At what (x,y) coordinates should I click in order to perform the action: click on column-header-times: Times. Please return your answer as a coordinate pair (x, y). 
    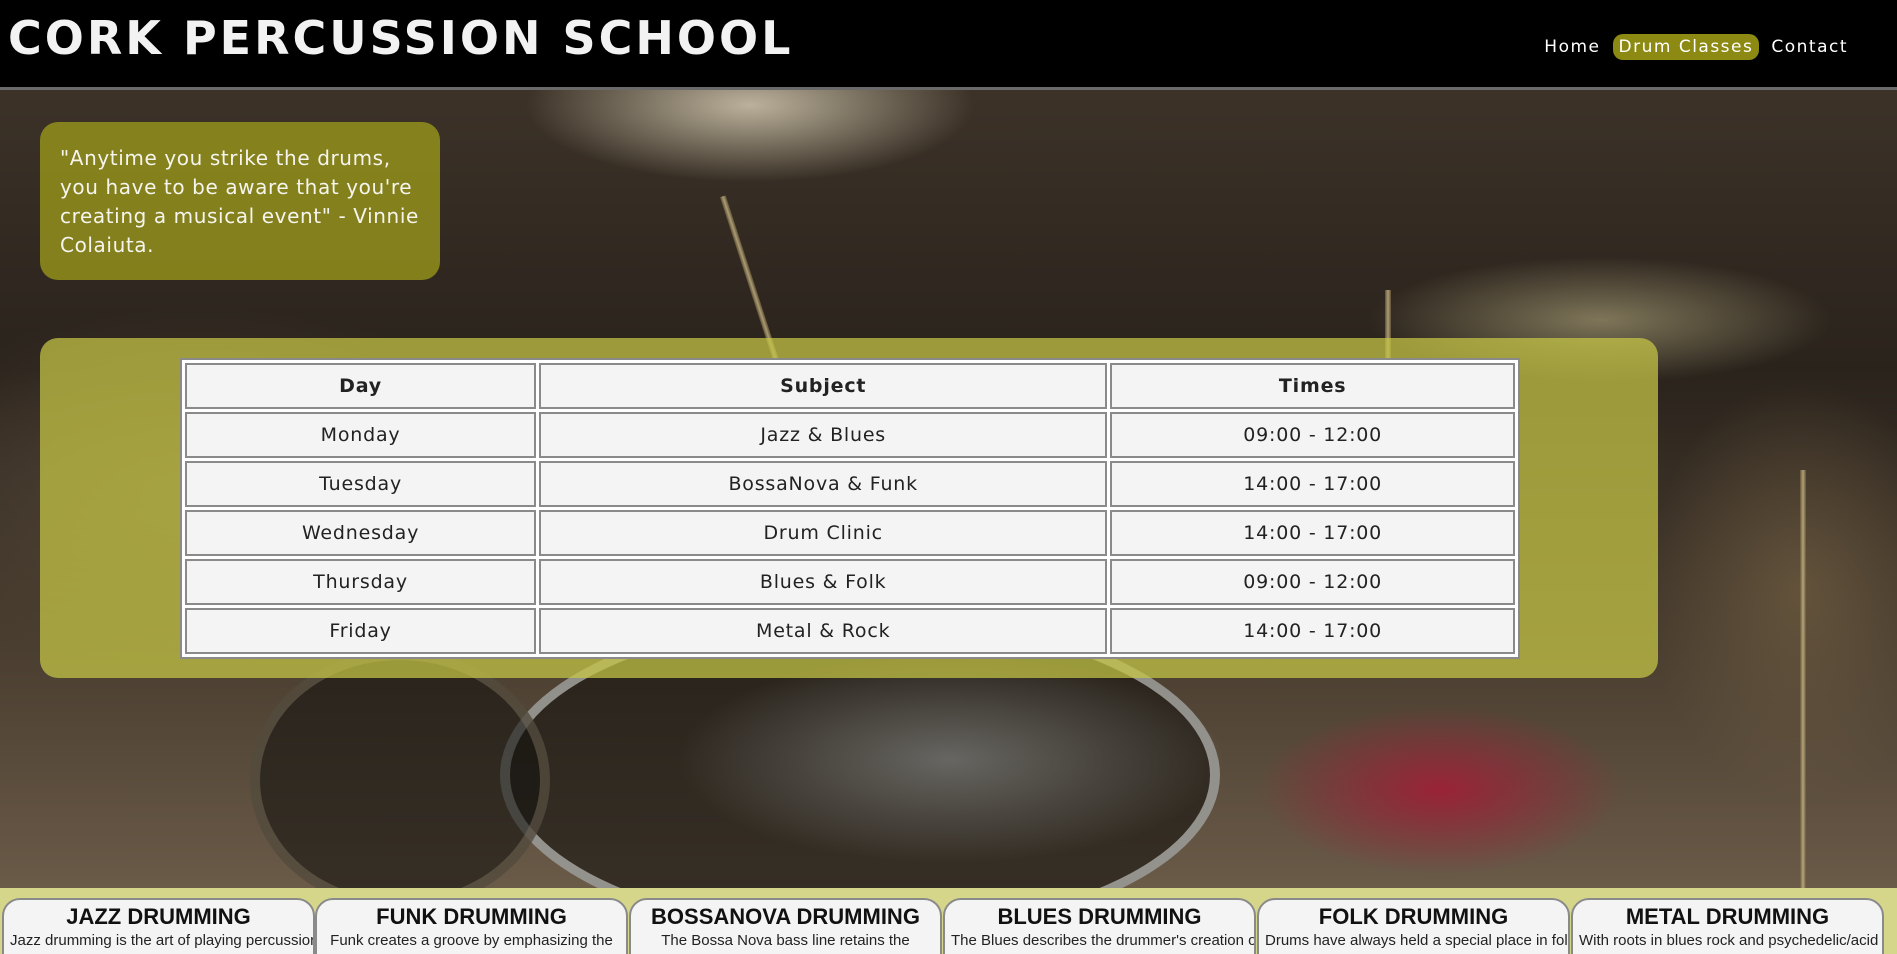
    Looking at the image, I should click on (1312, 386).